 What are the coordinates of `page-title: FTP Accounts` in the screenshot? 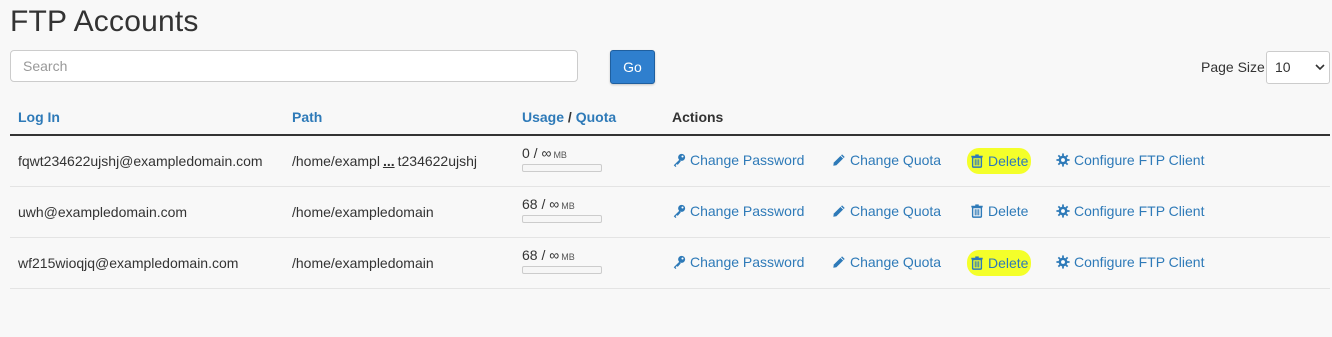 It's located at (104, 21).